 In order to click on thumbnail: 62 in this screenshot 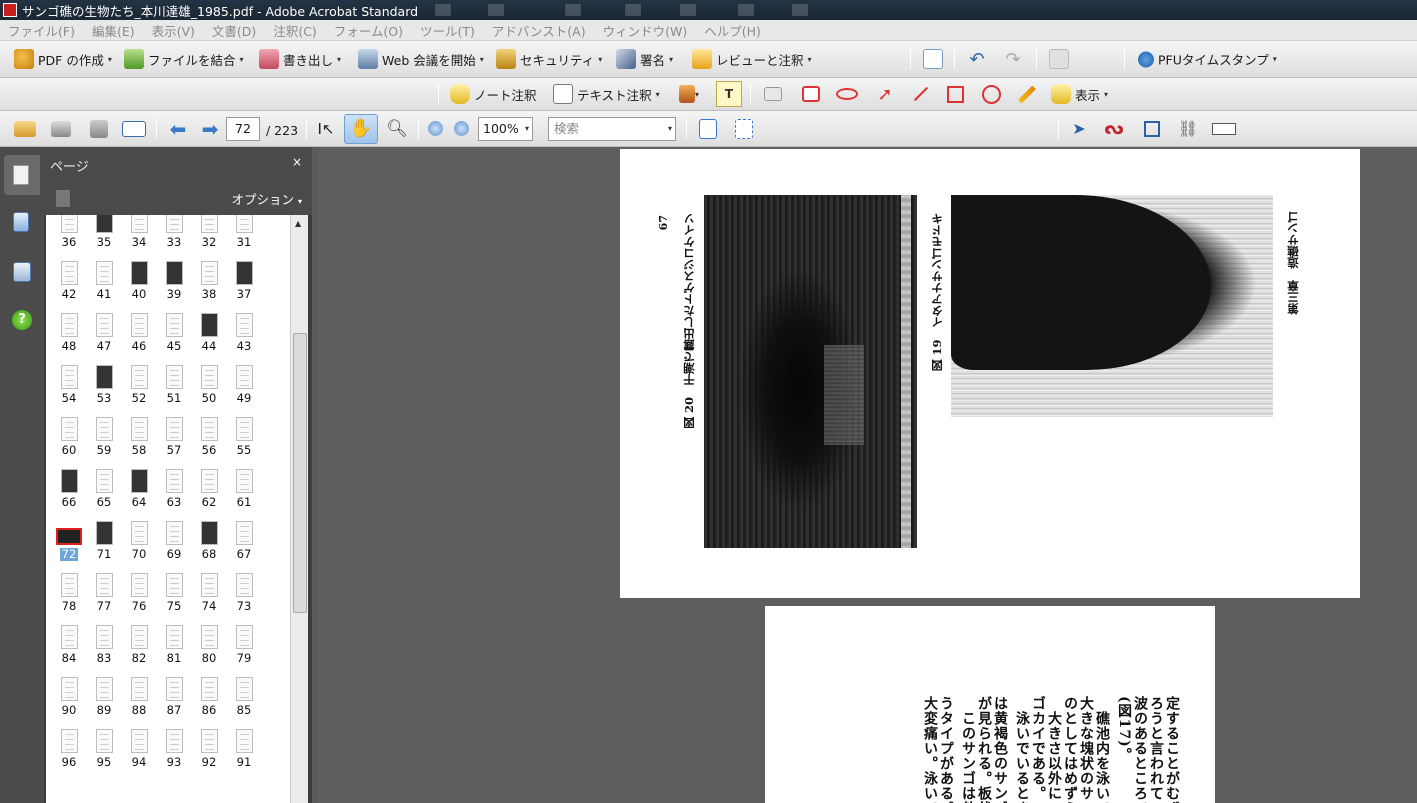, I will do `click(209, 489)`.